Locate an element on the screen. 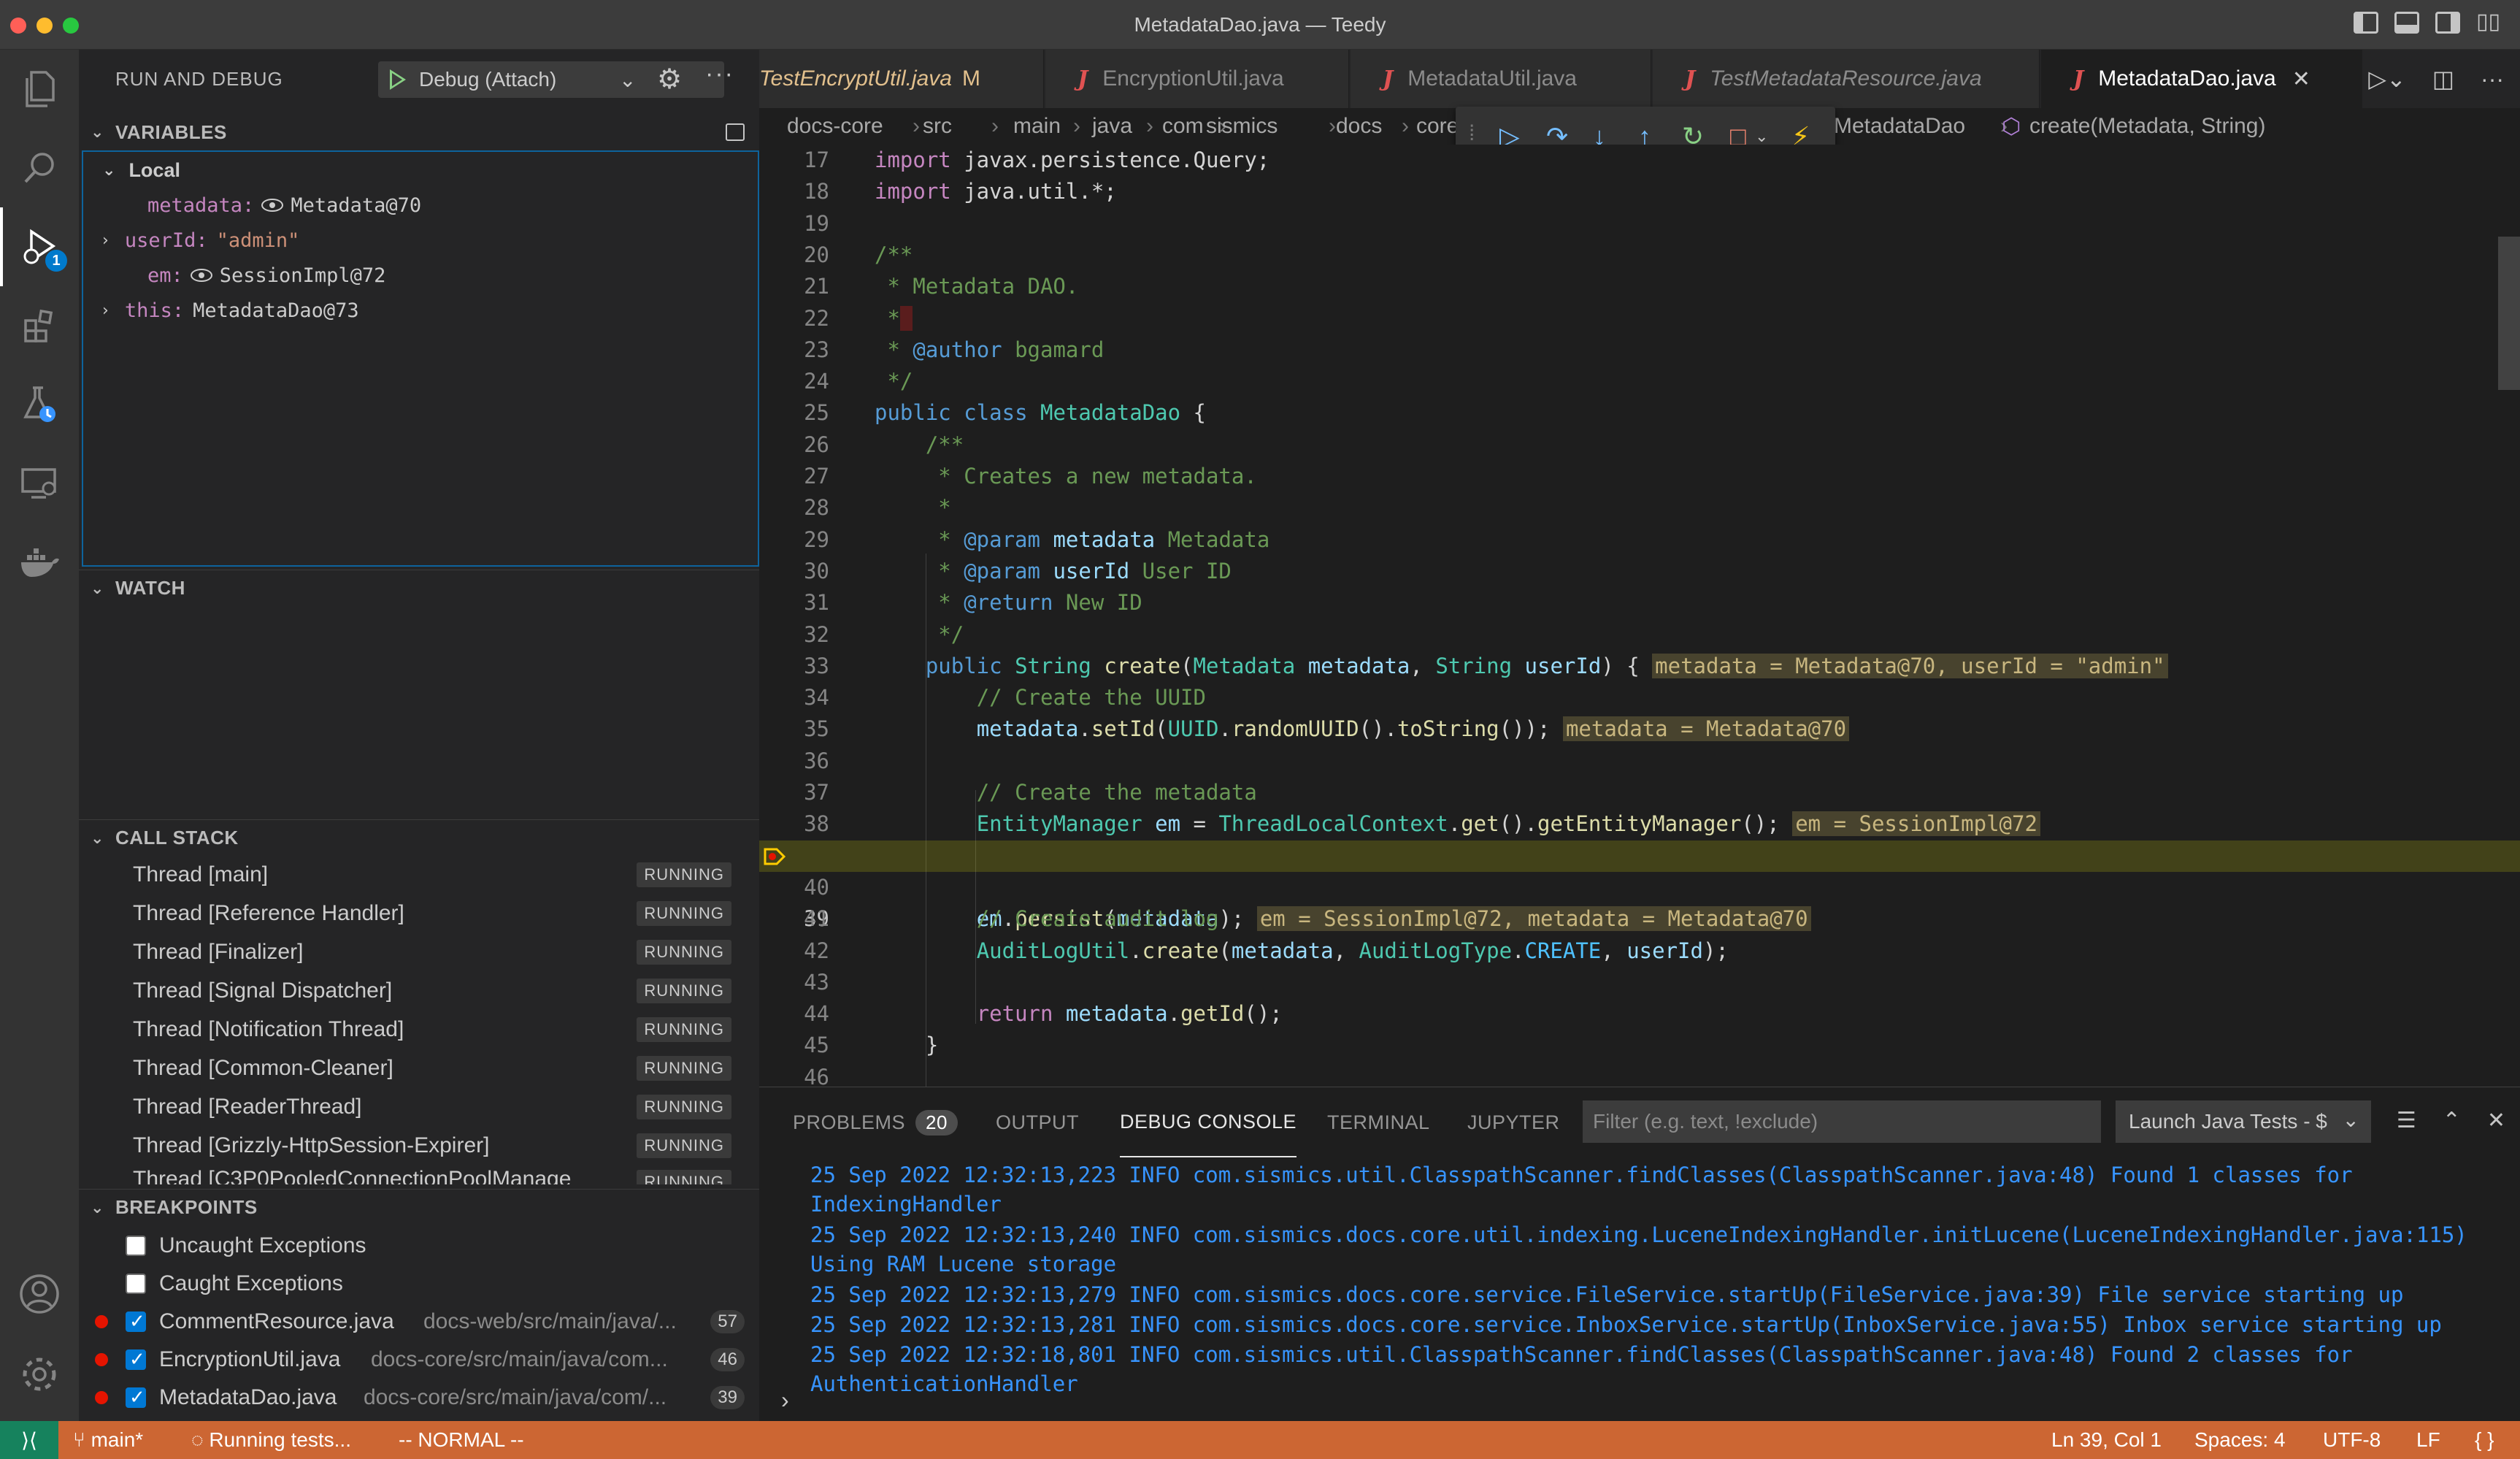 The height and width of the screenshot is (1459, 2520). toggle-secondary-sidebar-icon is located at coordinates (2447, 23).